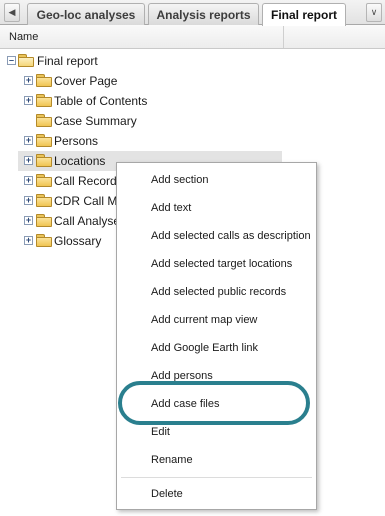 Image resolution: width=385 pixels, height=516 pixels. What do you see at coordinates (140, 141) in the screenshot?
I see `tree-node-persons: + Persons` at bounding box center [140, 141].